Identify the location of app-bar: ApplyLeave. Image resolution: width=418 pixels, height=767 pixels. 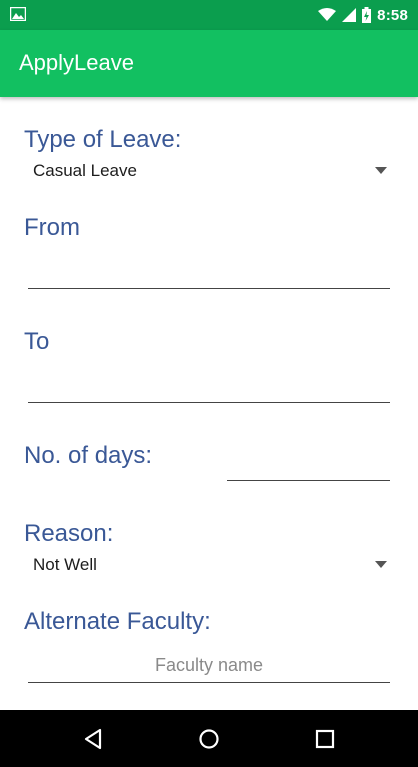
(209, 63).